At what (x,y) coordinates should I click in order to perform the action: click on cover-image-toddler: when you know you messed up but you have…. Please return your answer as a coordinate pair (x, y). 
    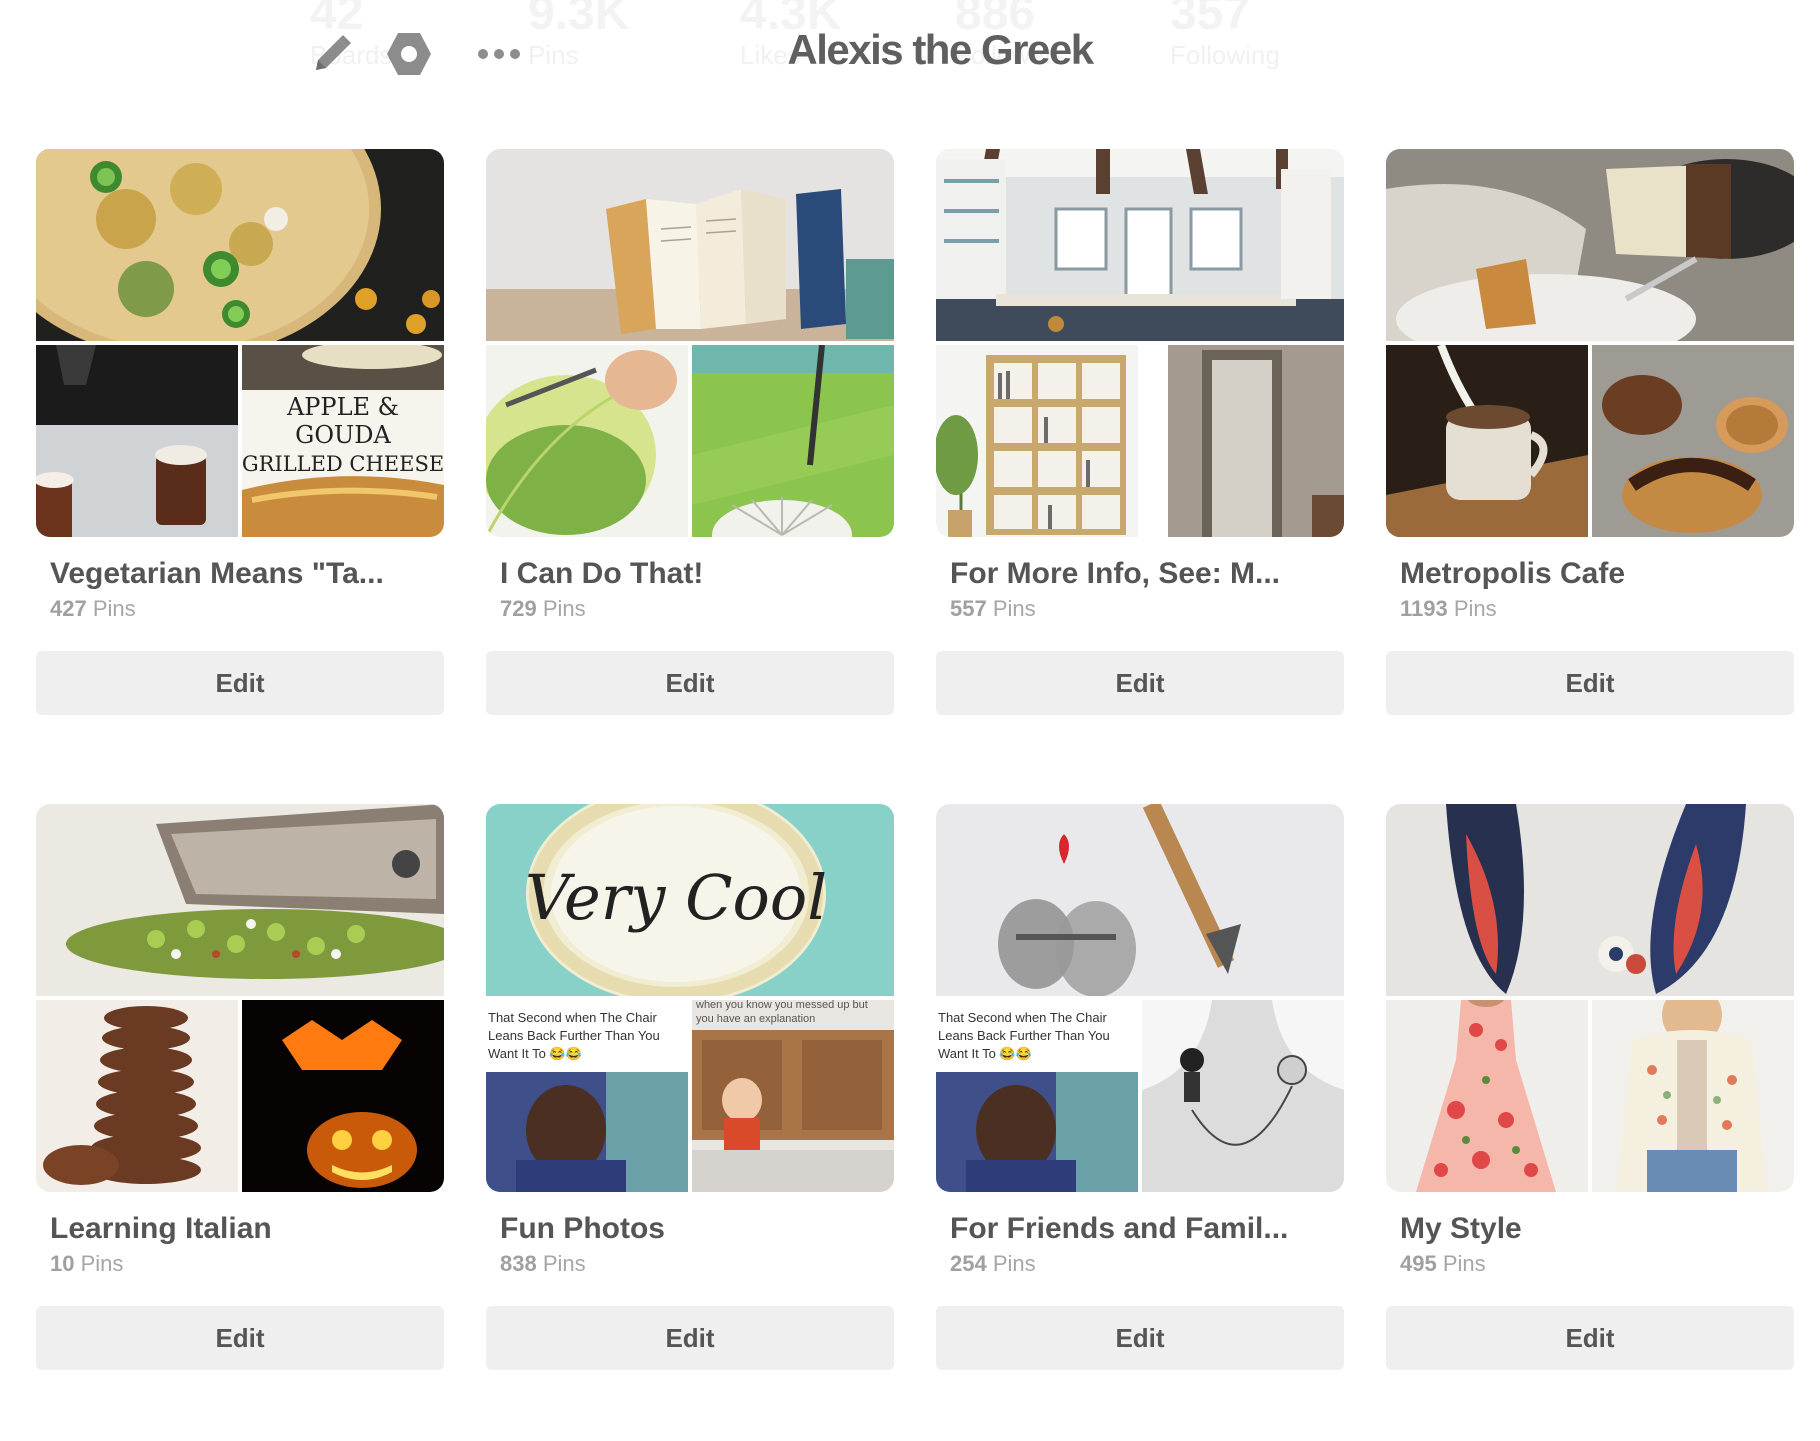
    Looking at the image, I should click on (793, 1096).